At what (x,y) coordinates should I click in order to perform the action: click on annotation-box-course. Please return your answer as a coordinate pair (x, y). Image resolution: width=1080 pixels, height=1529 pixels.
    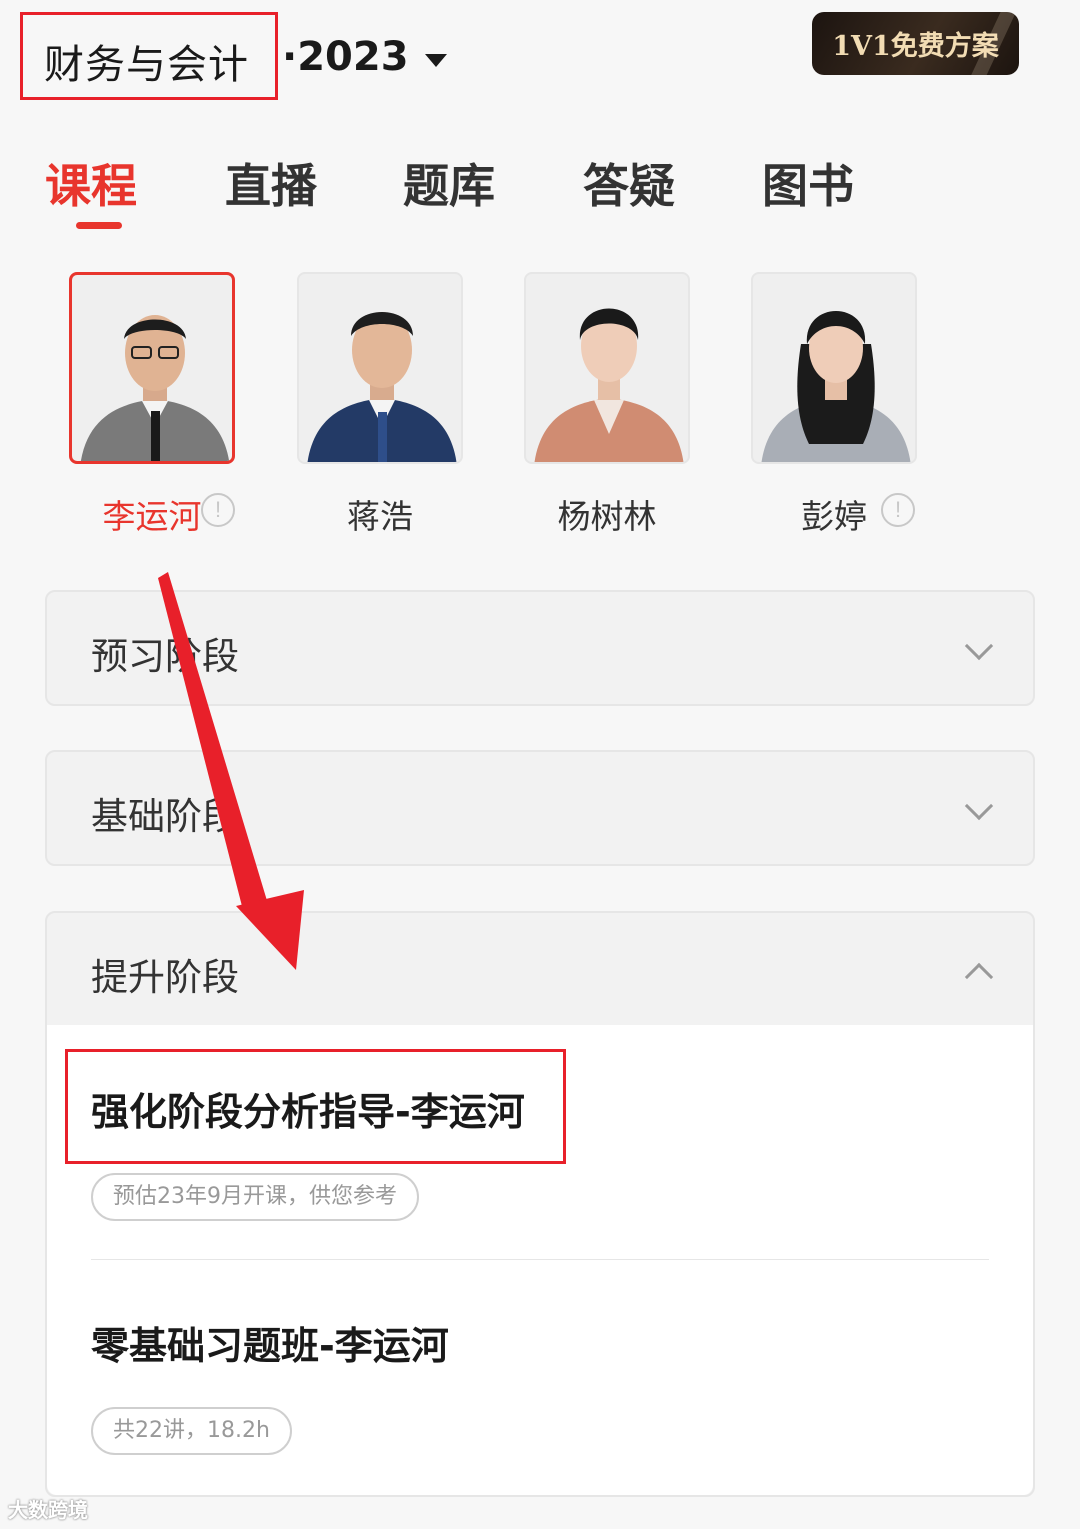
    Looking at the image, I should click on (315, 1106).